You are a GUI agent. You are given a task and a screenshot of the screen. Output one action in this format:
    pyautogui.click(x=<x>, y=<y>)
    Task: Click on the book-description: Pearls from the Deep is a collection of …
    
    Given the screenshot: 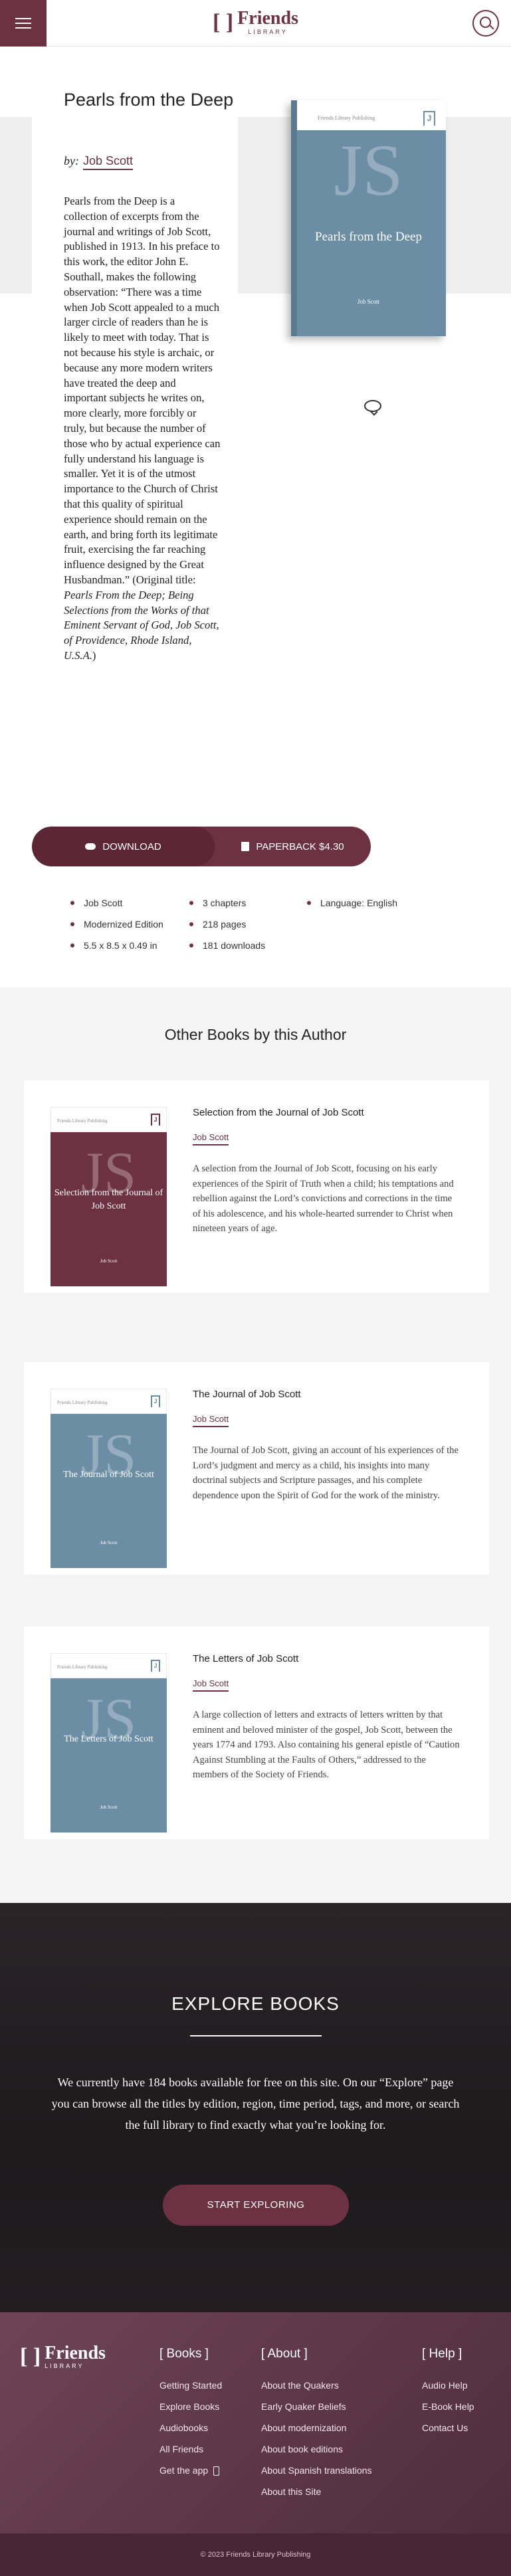 What is the action you would take?
    pyautogui.click(x=142, y=428)
    